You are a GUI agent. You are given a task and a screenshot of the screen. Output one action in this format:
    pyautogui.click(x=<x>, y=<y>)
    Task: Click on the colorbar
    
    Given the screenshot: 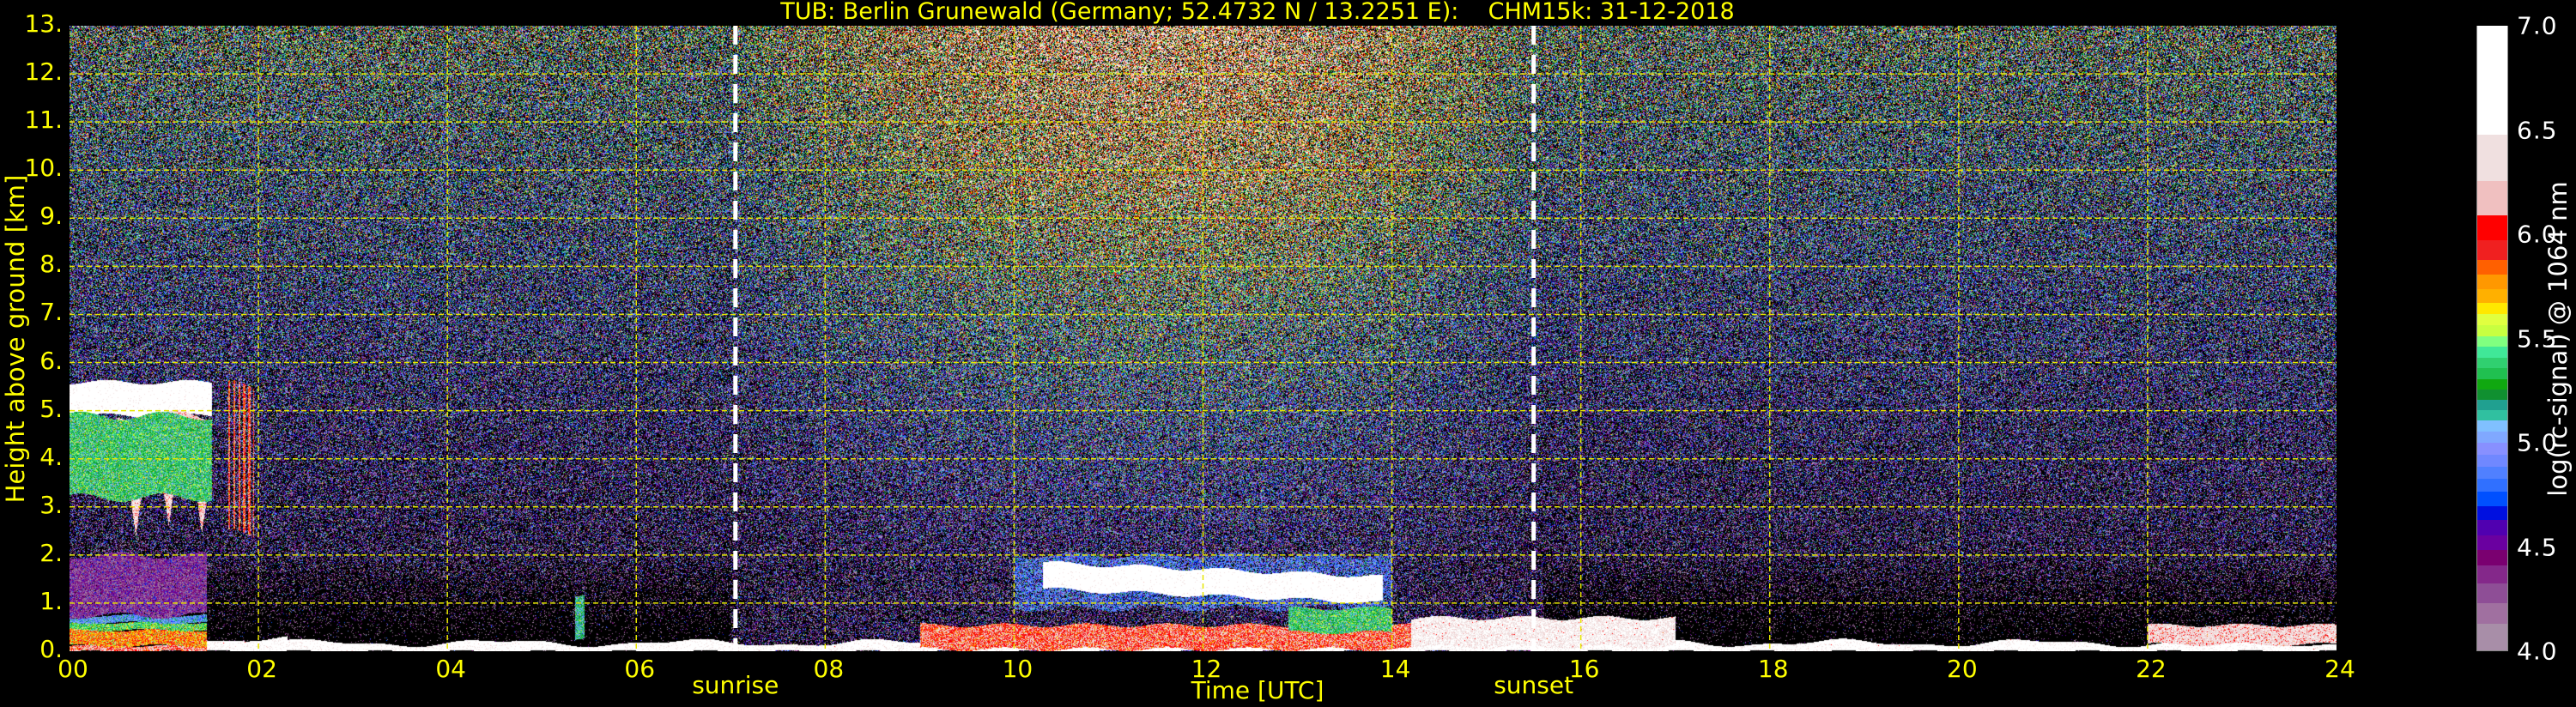 What is the action you would take?
    pyautogui.click(x=2492, y=338)
    